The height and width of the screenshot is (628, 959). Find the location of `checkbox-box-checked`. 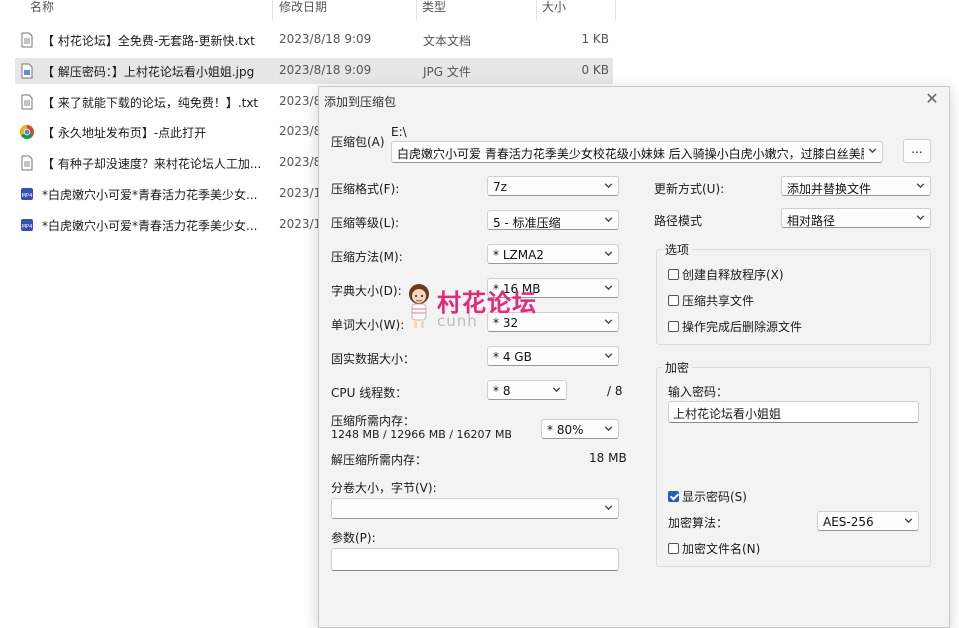

checkbox-box-checked is located at coordinates (673, 496).